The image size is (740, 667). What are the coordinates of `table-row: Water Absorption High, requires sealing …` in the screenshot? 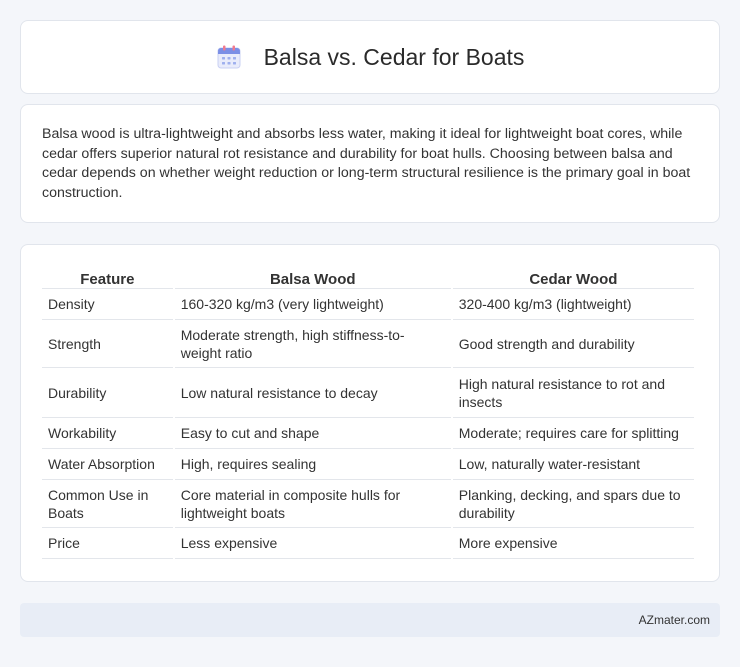 It's located at (368, 464).